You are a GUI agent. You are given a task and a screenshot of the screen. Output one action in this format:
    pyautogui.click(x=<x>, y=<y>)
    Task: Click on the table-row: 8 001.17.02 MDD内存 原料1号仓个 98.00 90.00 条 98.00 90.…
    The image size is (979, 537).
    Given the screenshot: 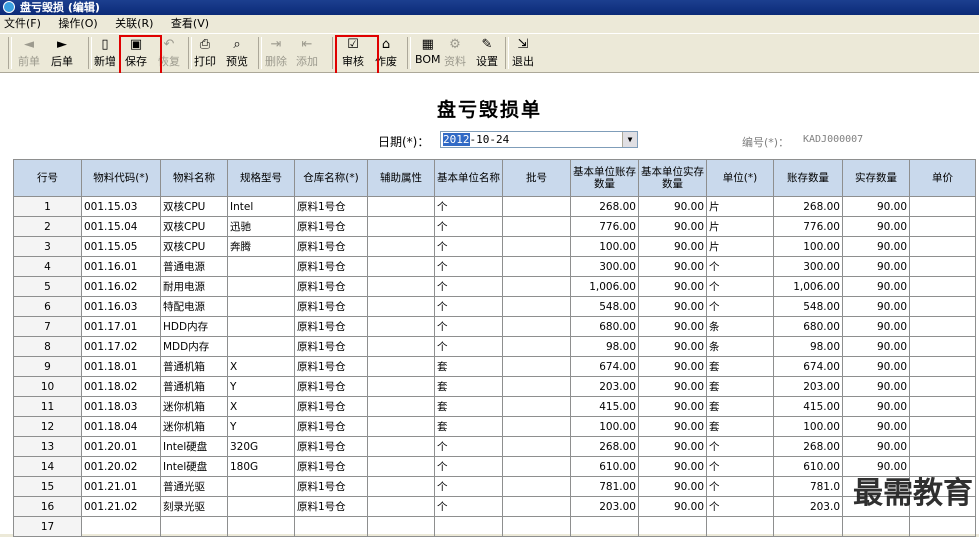 What is the action you would take?
    pyautogui.click(x=494, y=346)
    